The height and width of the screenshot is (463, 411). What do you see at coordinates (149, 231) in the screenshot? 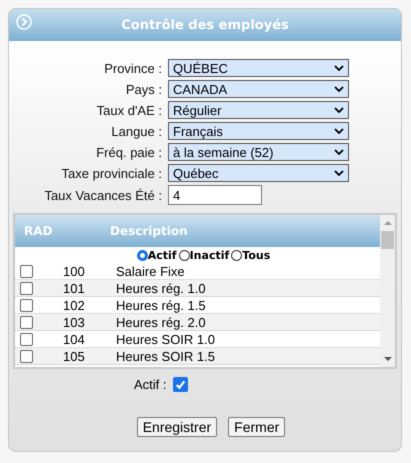
I see `column-header: Description` at bounding box center [149, 231].